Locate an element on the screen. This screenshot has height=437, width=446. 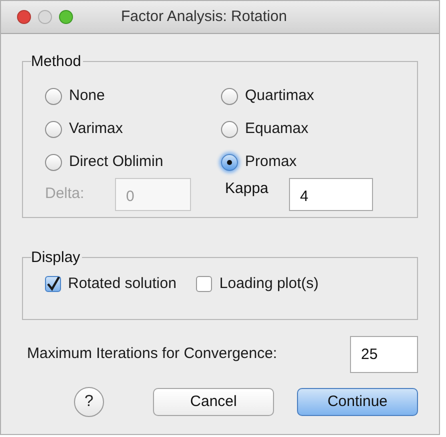
checkmark-icon is located at coordinates (53, 284).